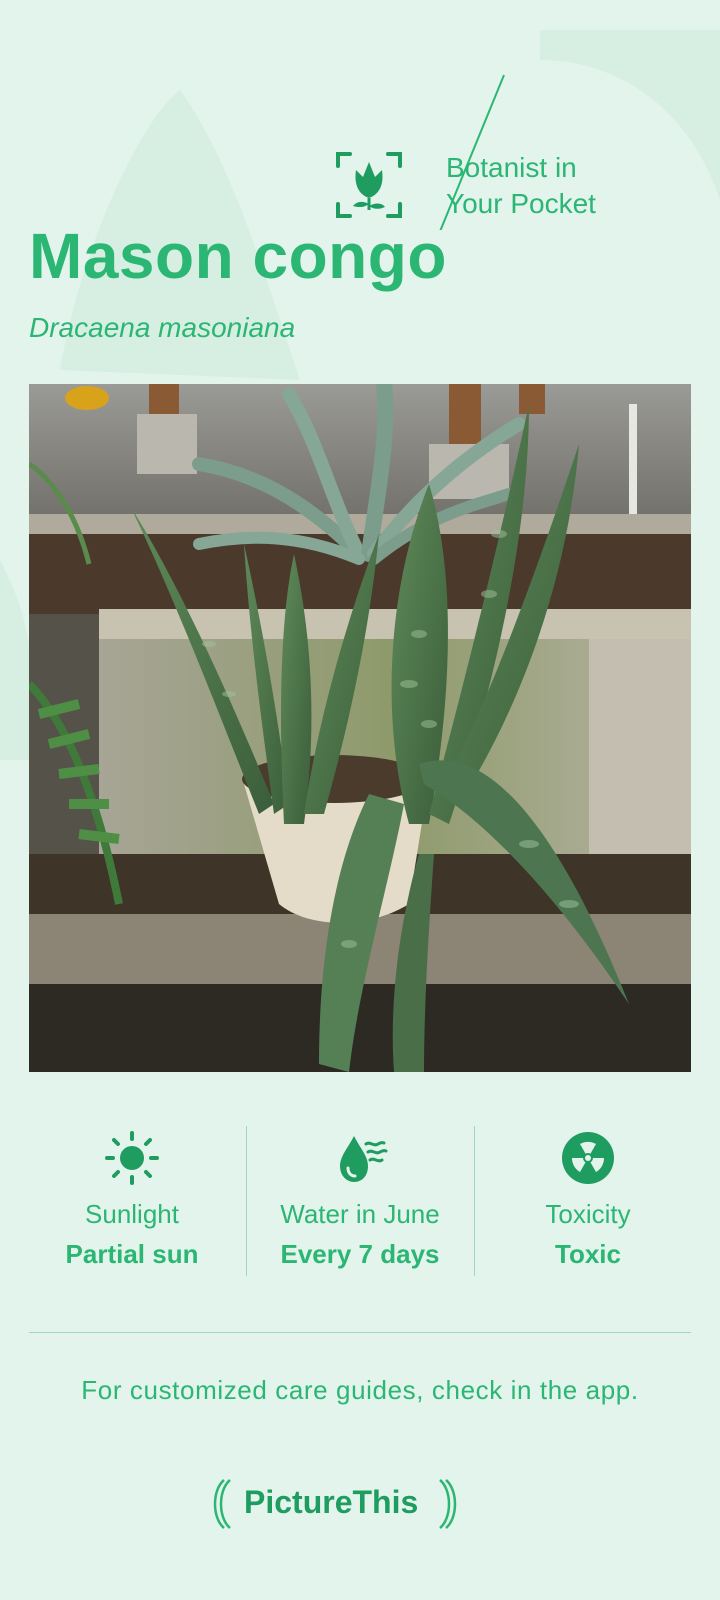 The image size is (720, 1600). I want to click on care-value-water: Every 7 days, so click(360, 1254).